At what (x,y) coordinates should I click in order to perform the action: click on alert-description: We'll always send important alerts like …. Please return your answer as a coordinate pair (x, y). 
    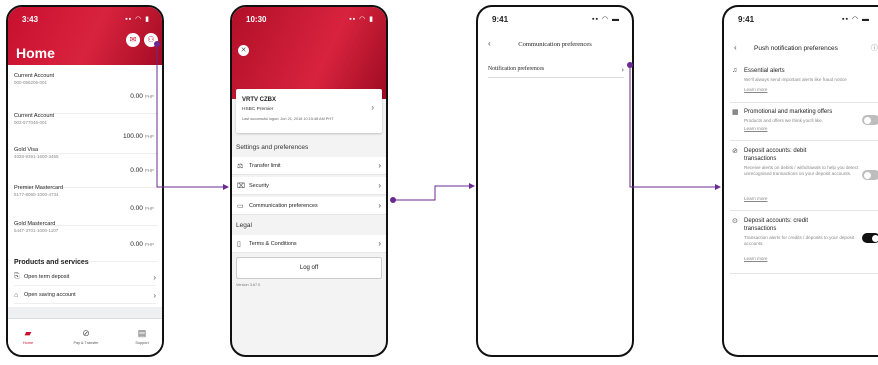
    Looking at the image, I should click on (795, 79).